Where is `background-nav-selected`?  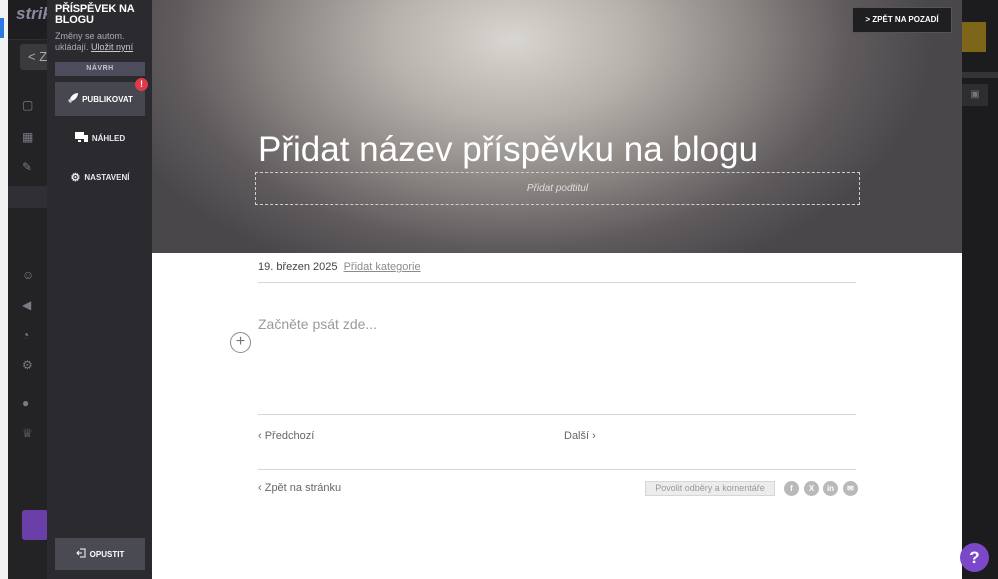
background-nav-selected is located at coordinates (28, 197).